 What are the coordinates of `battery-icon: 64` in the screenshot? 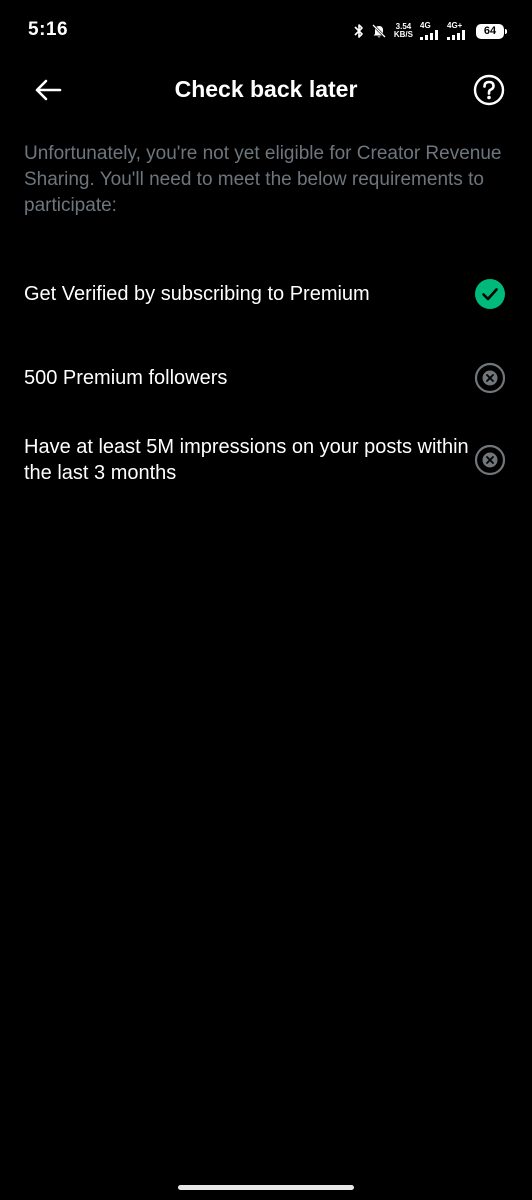 It's located at (491, 31).